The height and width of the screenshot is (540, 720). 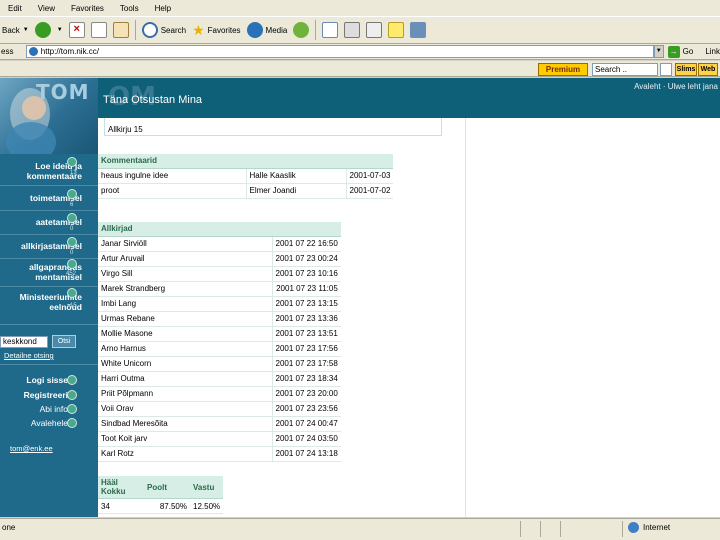 I want to click on signed-time: 2001 07 23 10:16, so click(x=306, y=274).